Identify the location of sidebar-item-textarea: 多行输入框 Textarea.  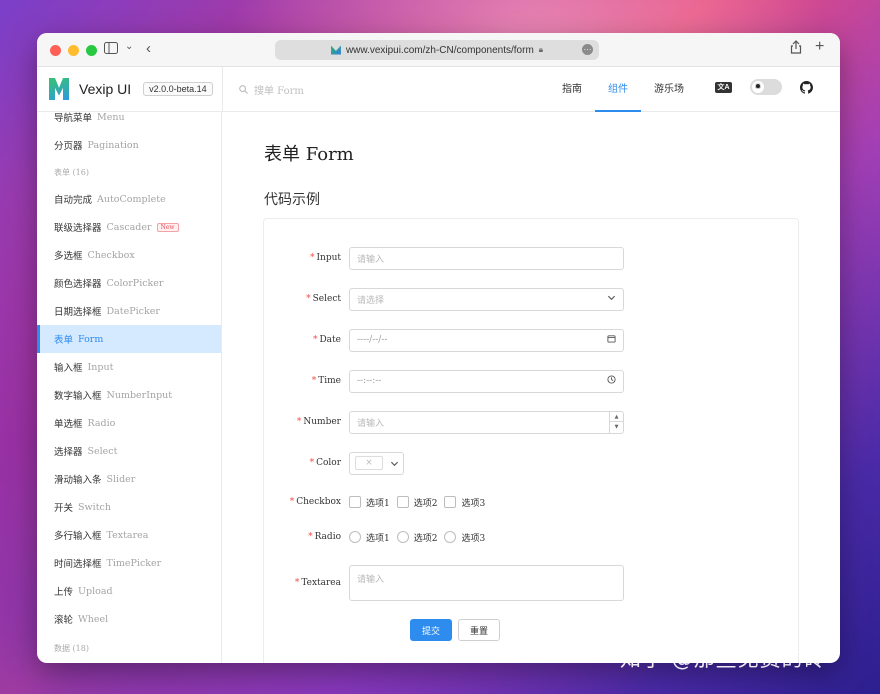
(129, 535).